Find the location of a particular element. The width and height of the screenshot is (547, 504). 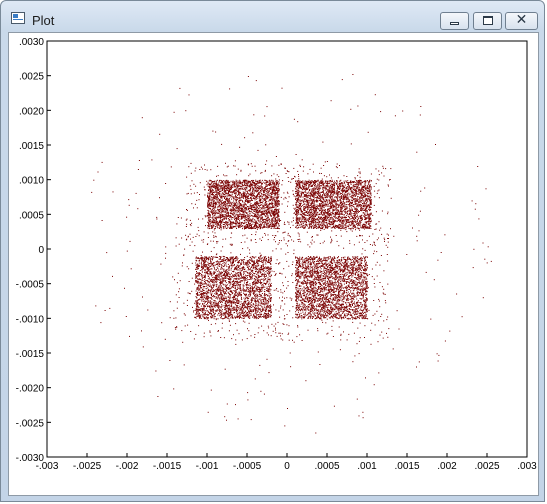

x-tick-label: .0005 is located at coordinates (326, 466).